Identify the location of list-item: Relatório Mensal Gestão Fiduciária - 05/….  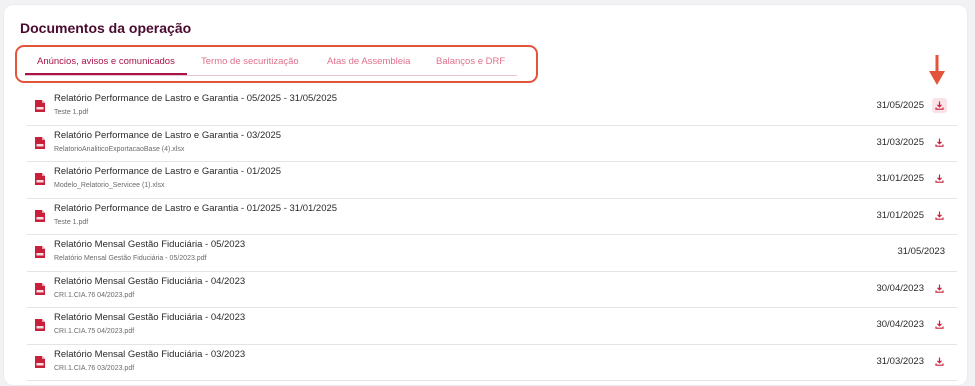
(492, 253).